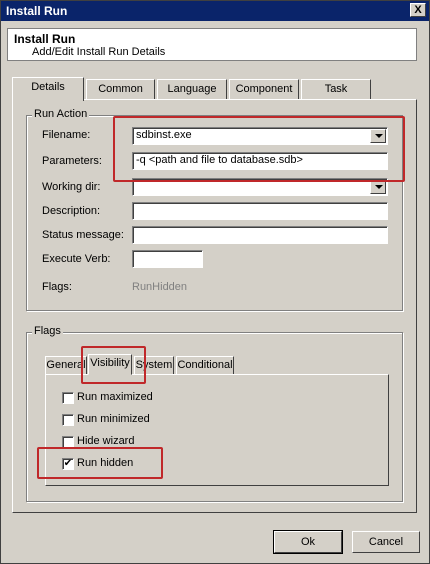  What do you see at coordinates (264, 89) in the screenshot?
I see `tab-component: Component` at bounding box center [264, 89].